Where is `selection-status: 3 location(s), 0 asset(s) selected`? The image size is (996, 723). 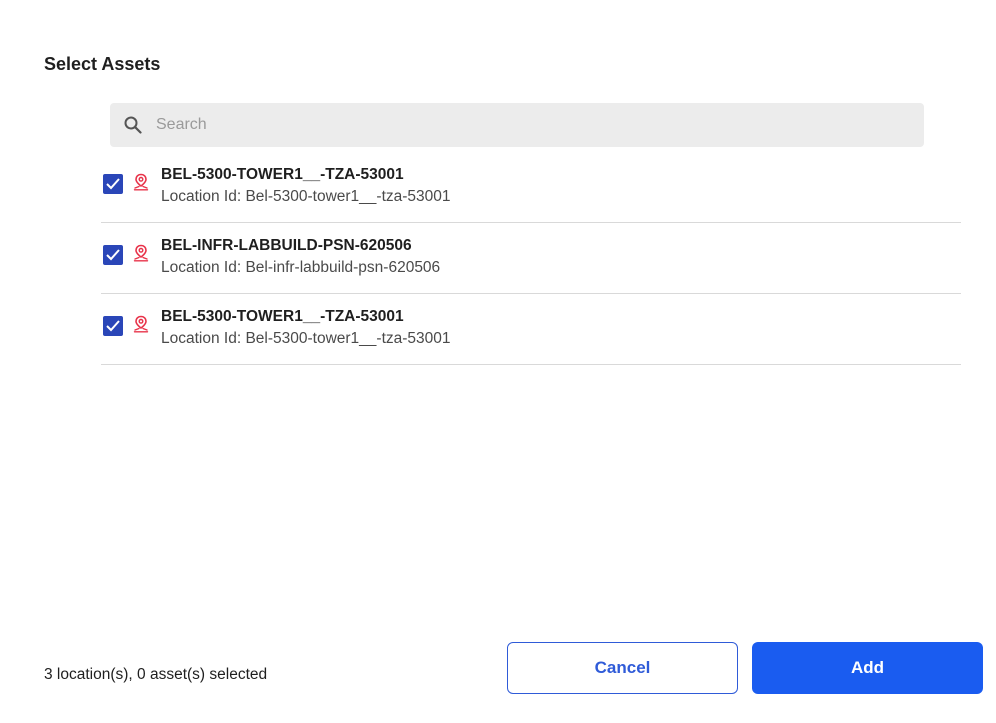
selection-status: 3 location(s), 0 asset(s) selected is located at coordinates (156, 674).